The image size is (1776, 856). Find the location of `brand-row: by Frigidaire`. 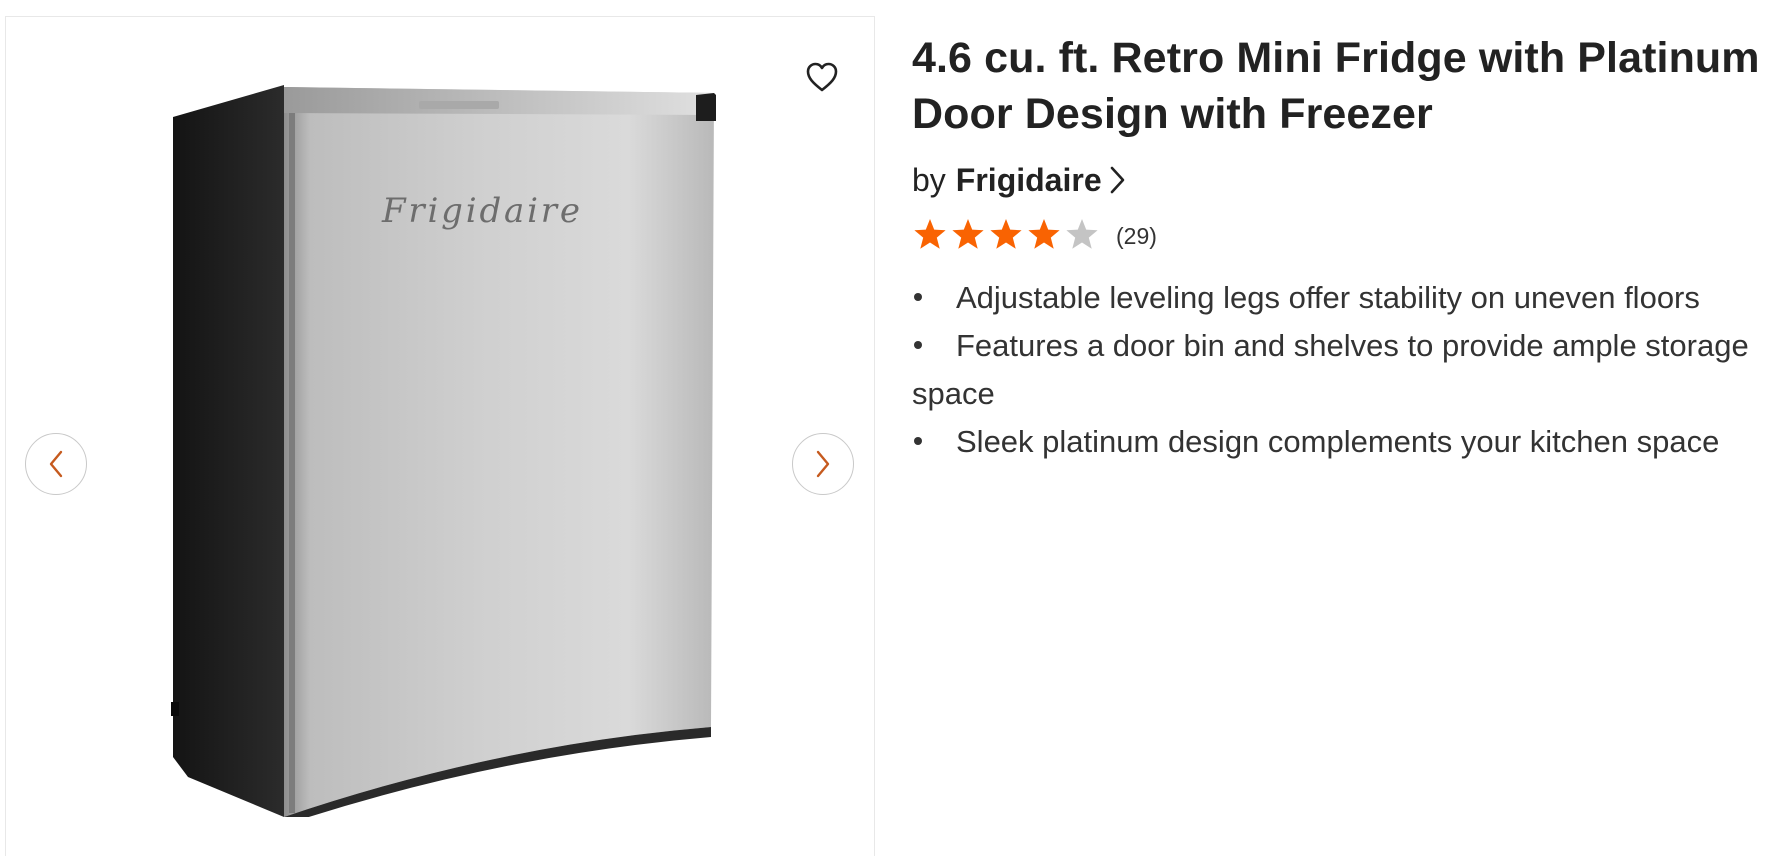

brand-row: by Frigidaire is located at coordinates (1337, 180).